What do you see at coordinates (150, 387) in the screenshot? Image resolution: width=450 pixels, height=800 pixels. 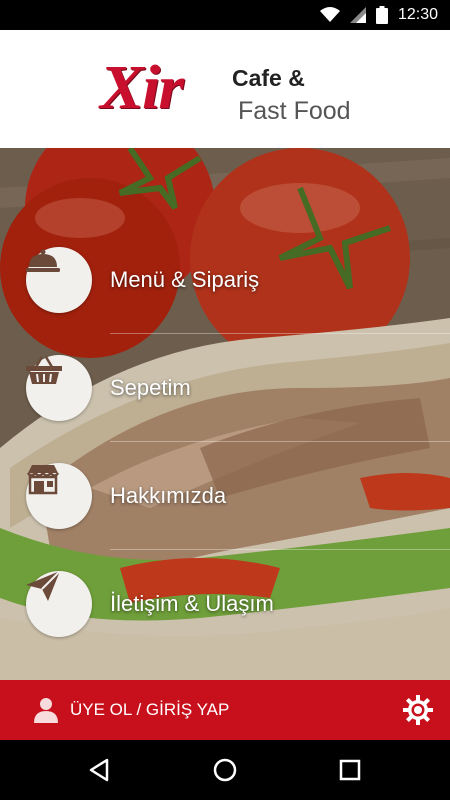 I see `menu-item-label: Sepetim` at bounding box center [150, 387].